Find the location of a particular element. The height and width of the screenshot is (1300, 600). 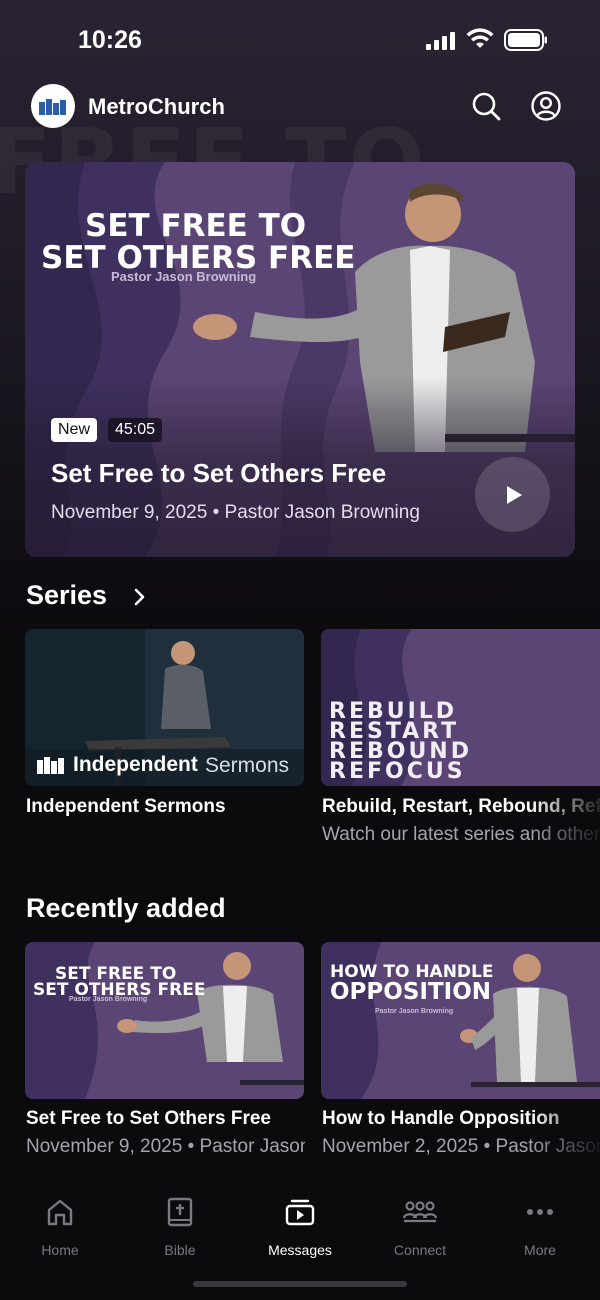

play-icon is located at coordinates (514, 494).